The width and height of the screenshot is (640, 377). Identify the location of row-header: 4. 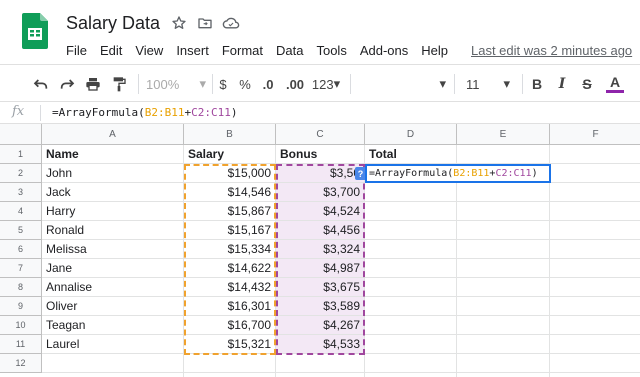
(21, 211).